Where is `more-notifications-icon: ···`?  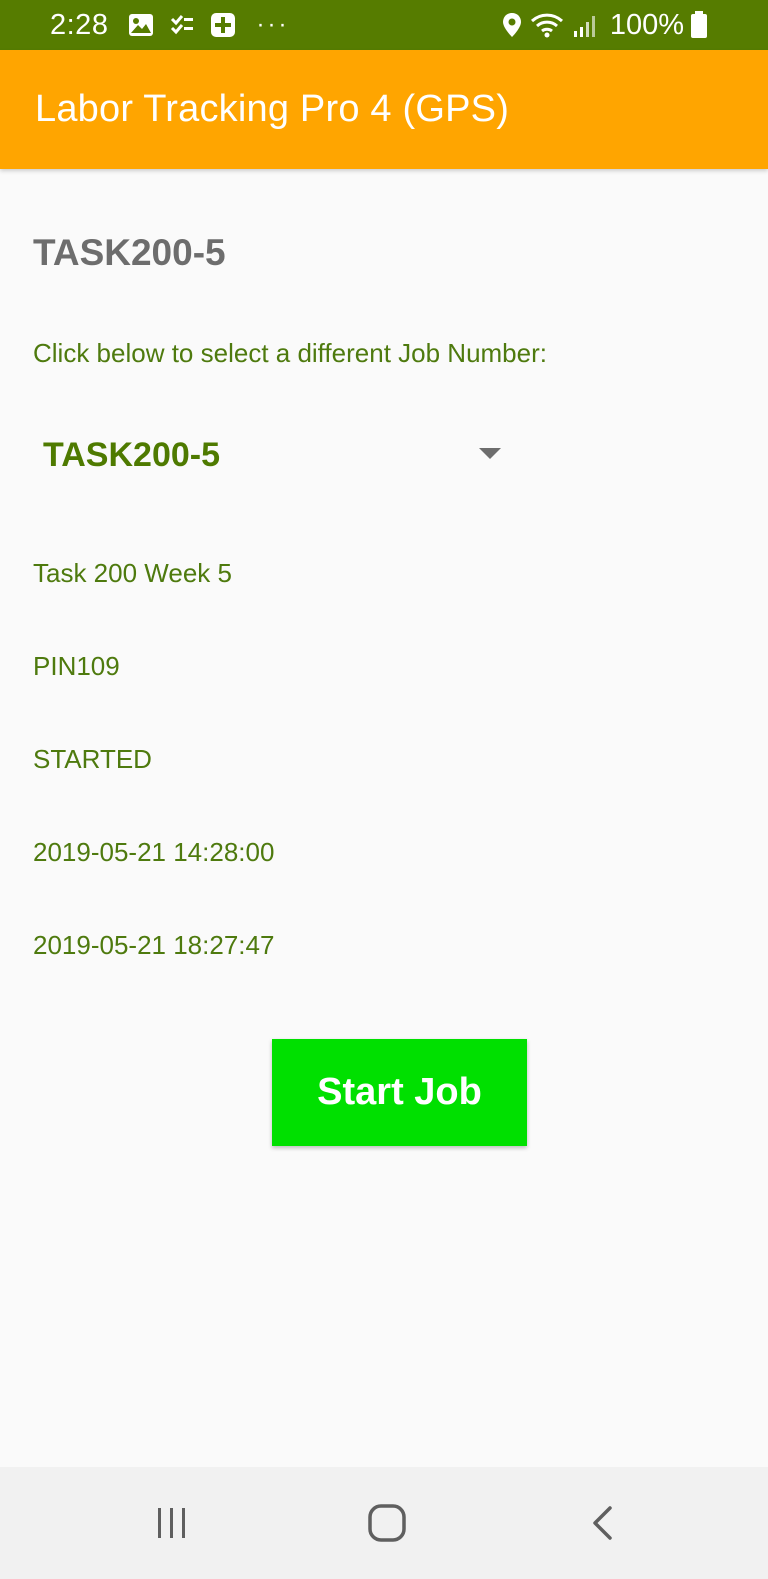 more-notifications-icon: ··· is located at coordinates (273, 24).